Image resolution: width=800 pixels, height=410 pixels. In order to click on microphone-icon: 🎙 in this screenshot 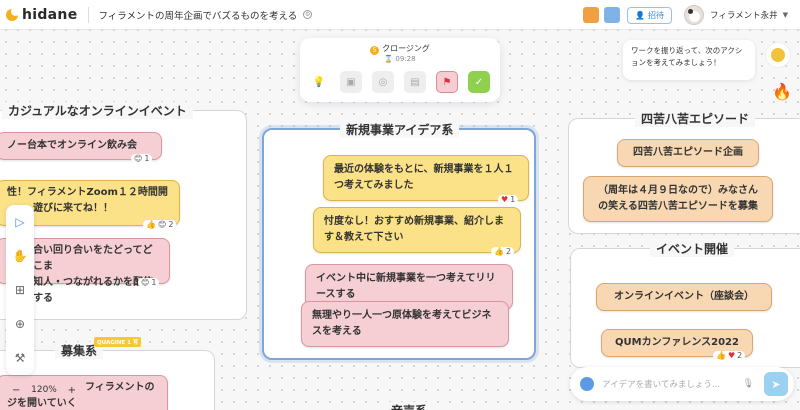, I will do `click(748, 384)`.